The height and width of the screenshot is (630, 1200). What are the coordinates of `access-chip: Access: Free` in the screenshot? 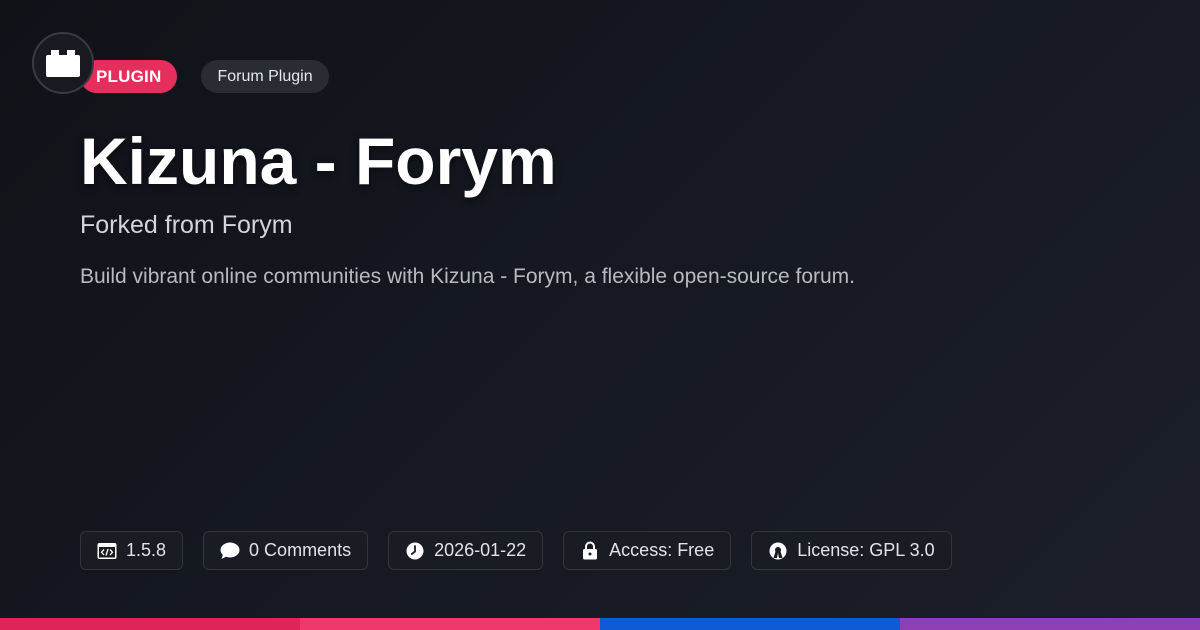 It's located at (647, 550).